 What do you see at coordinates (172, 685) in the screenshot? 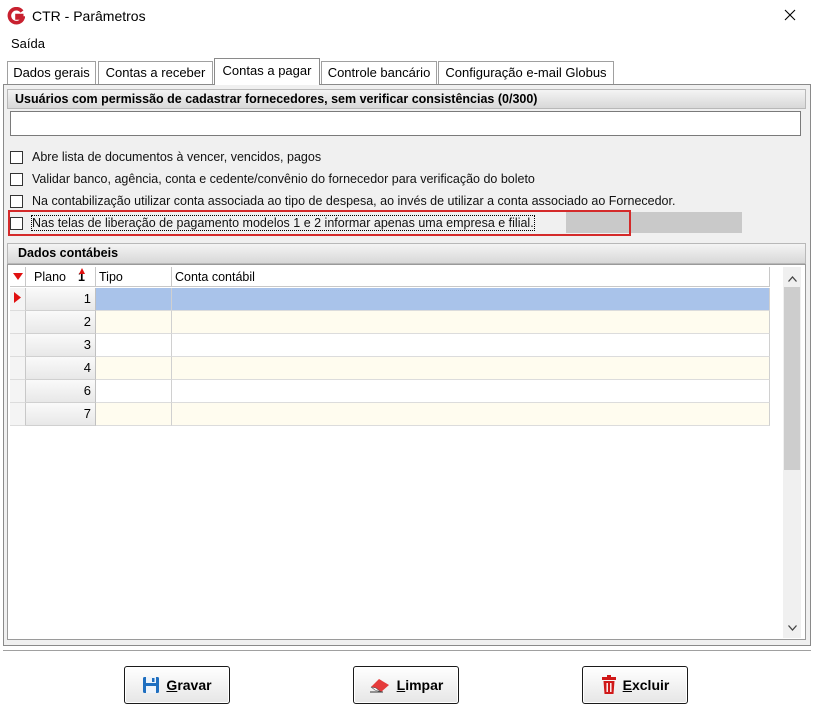
I see `accelerator-key: G` at bounding box center [172, 685].